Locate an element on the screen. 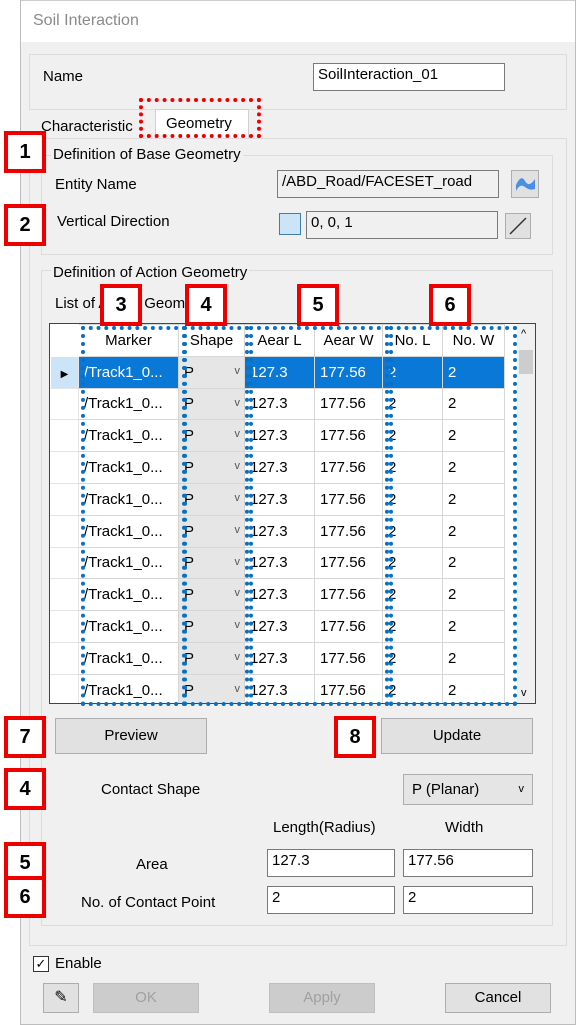  vertical-direction-input: 0, 0, 1 is located at coordinates (402, 225).